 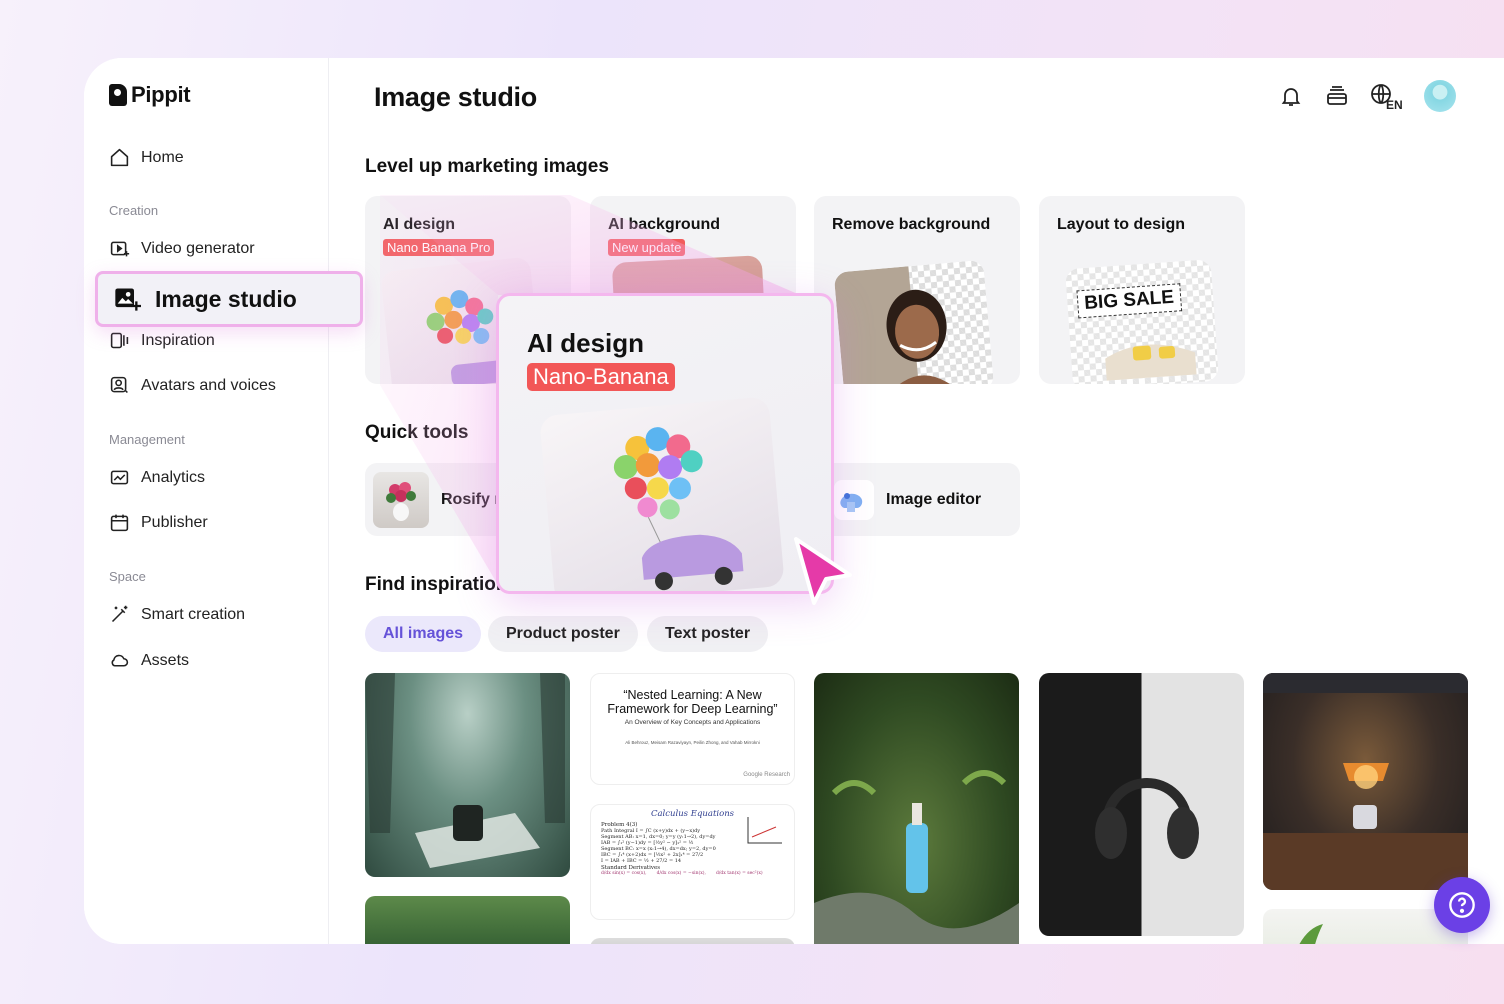 I want to click on sidebar-item-label: Smart creation, so click(x=193, y=614).